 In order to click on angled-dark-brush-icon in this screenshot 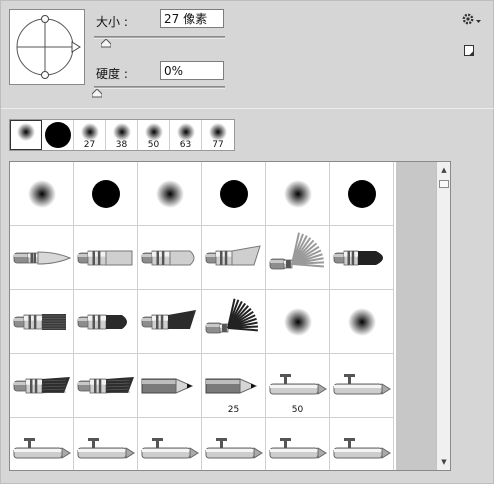, I will do `click(168, 320)`.